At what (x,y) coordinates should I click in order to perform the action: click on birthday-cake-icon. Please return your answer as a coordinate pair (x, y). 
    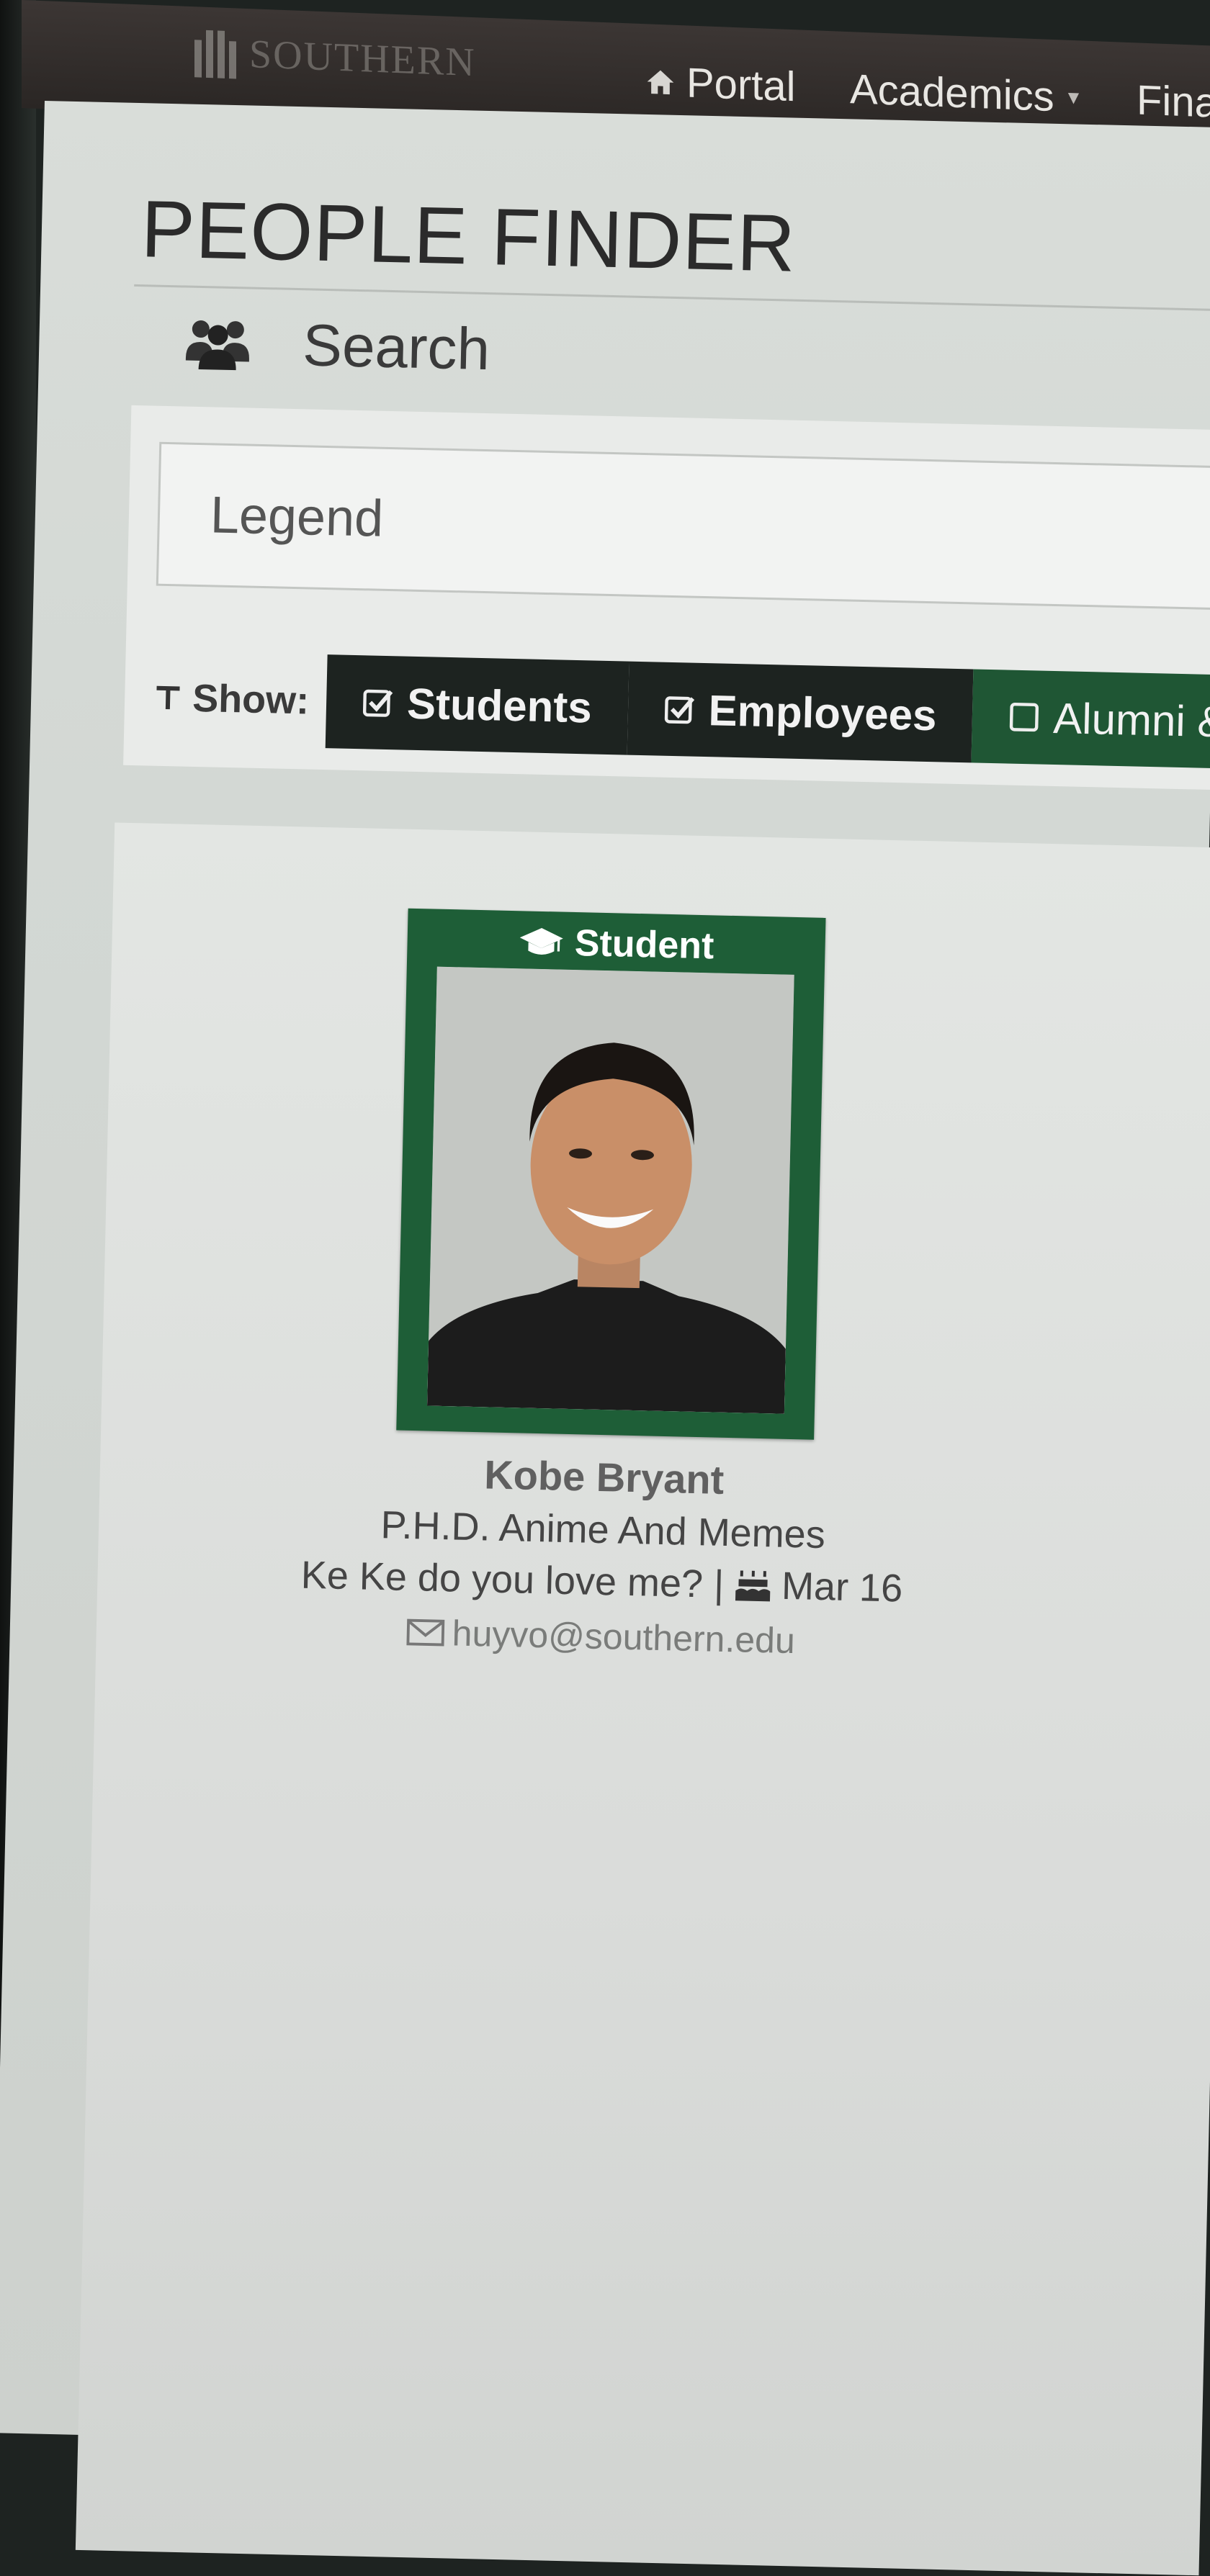
    Looking at the image, I should click on (753, 1585).